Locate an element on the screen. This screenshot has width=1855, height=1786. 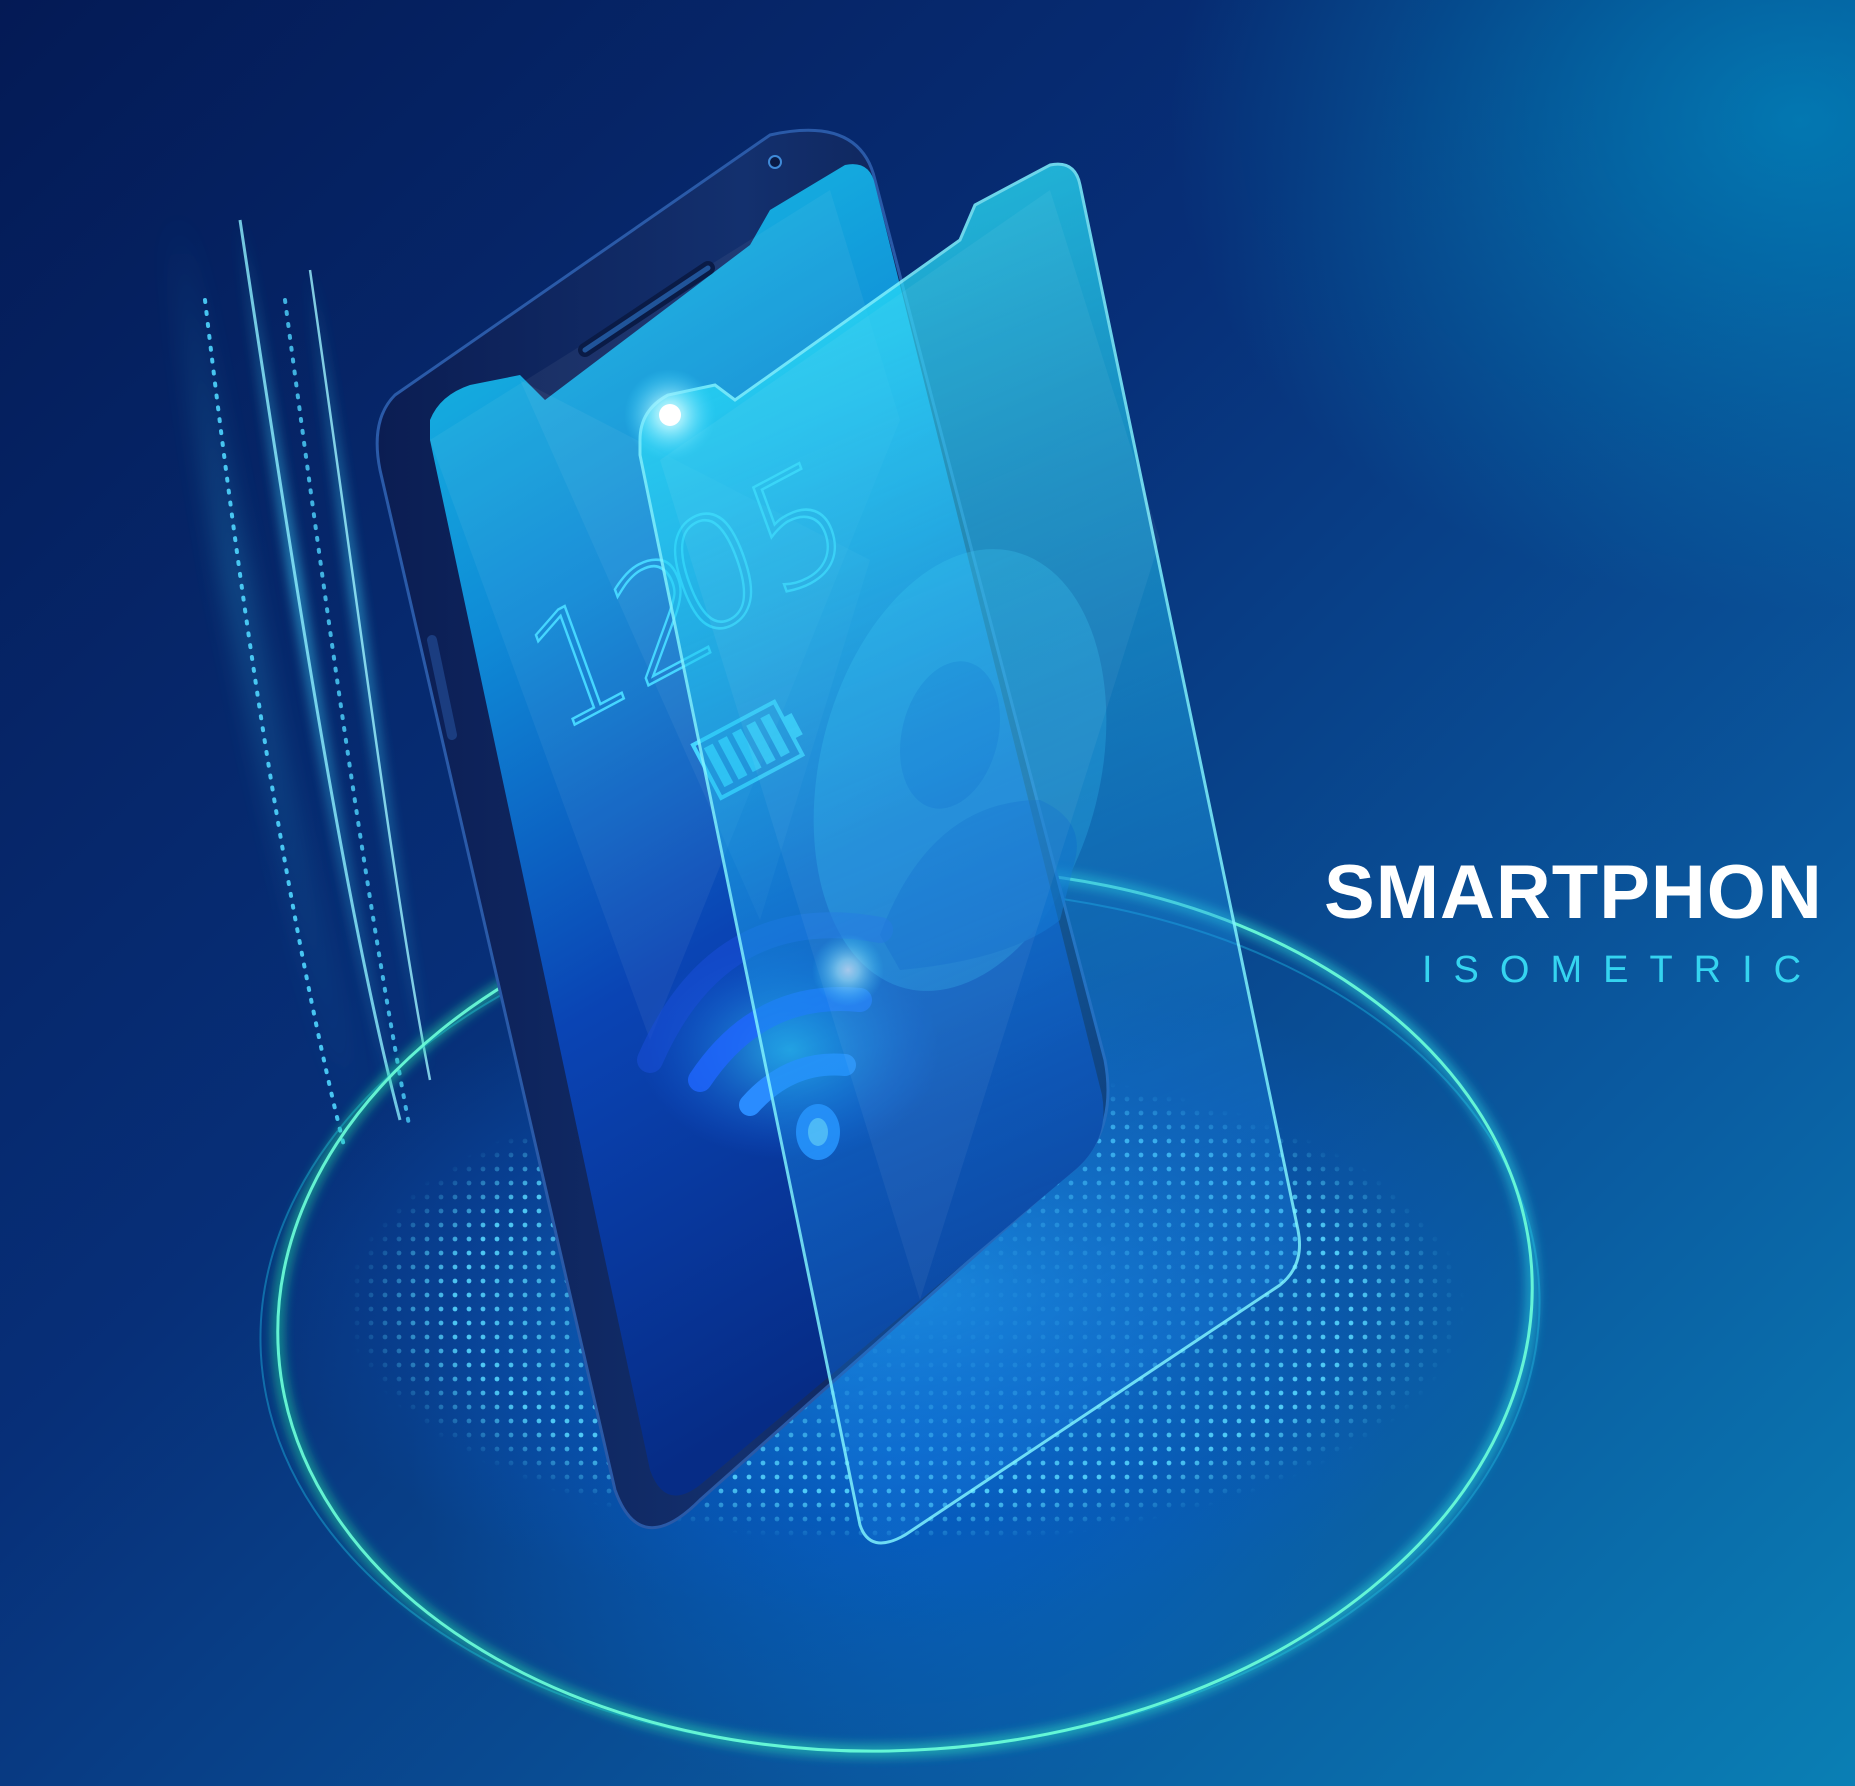
light-streaks is located at coordinates (300, 680).